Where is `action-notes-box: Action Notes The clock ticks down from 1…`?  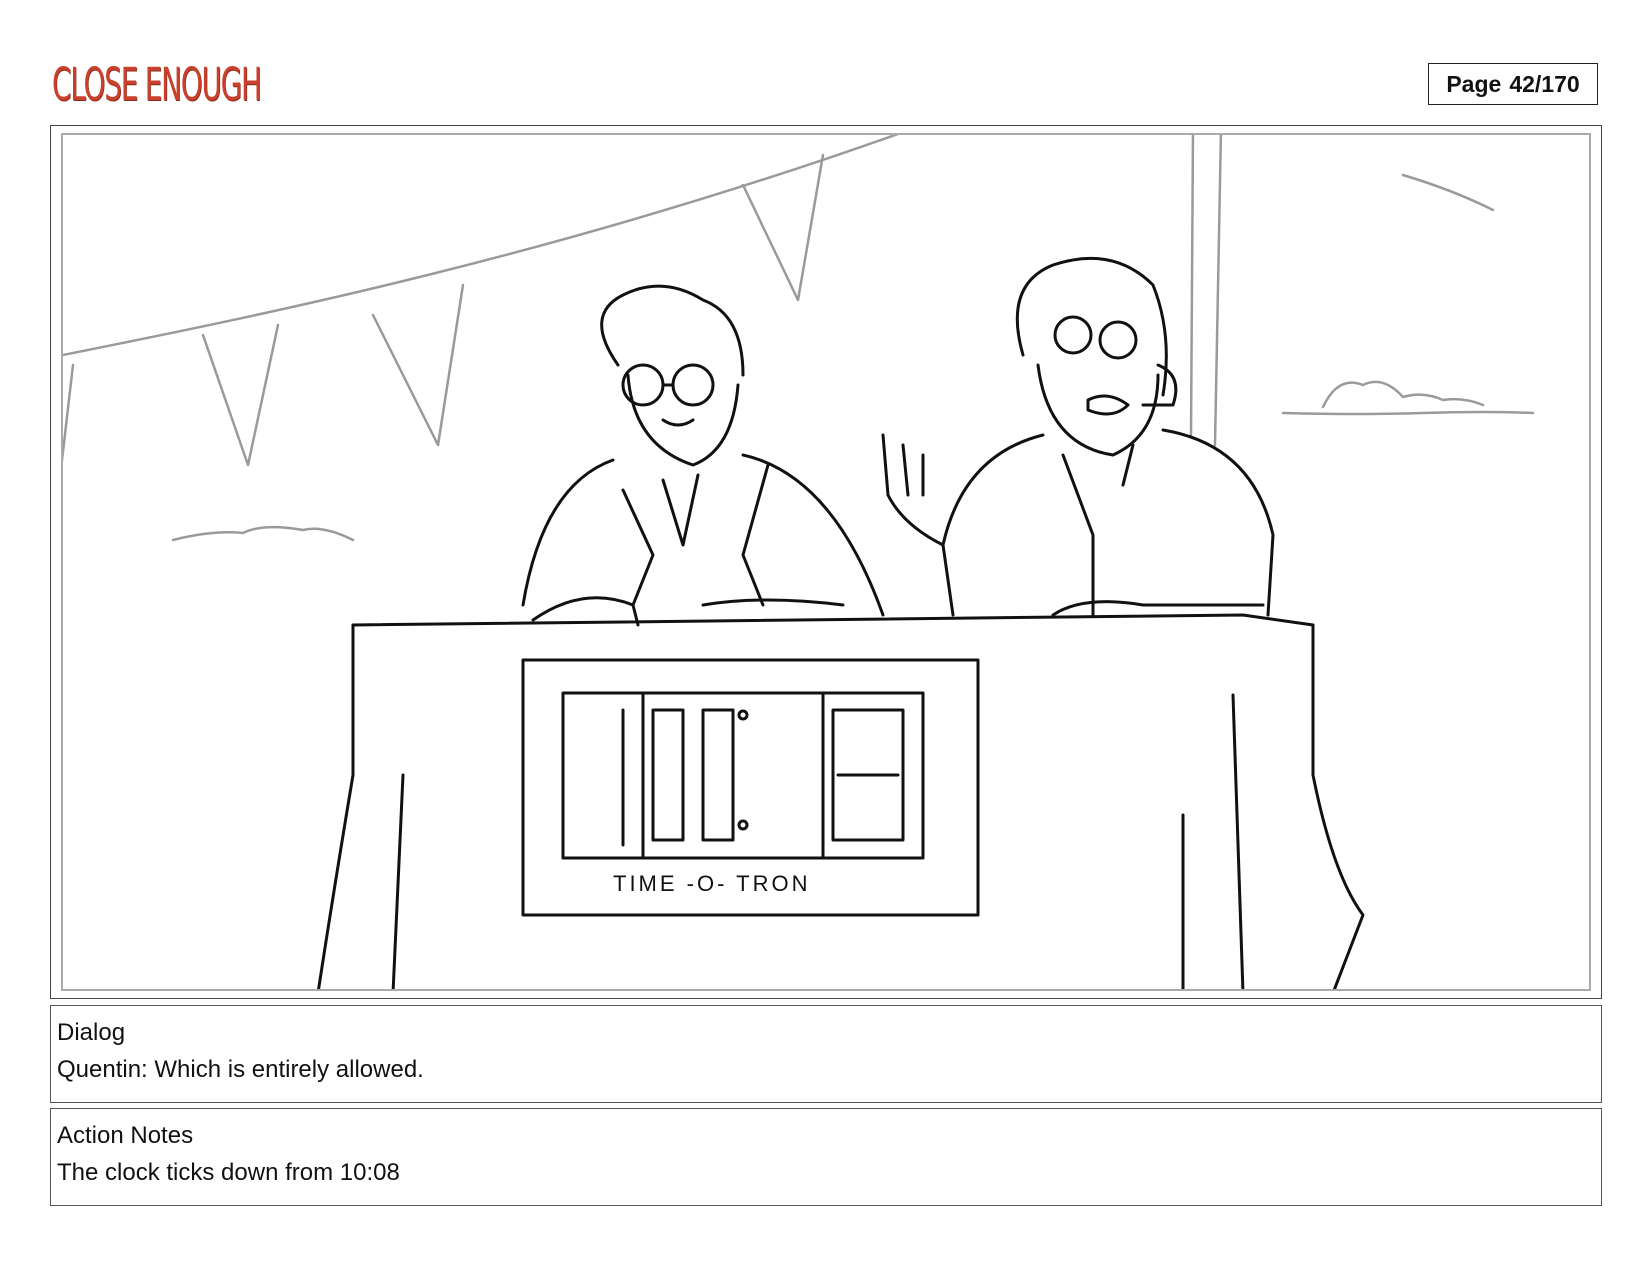
action-notes-box: Action Notes The clock ticks down from 1… is located at coordinates (826, 1157).